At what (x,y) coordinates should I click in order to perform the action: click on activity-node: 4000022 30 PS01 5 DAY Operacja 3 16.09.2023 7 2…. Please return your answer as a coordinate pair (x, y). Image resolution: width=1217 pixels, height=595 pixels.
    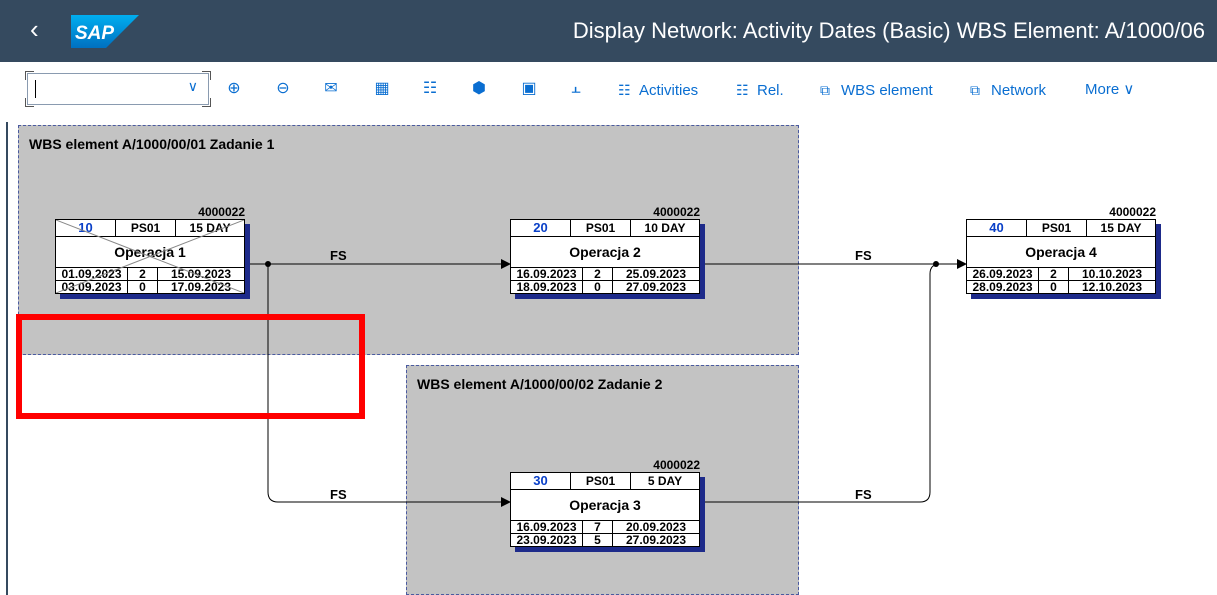
    Looking at the image, I should click on (607, 505).